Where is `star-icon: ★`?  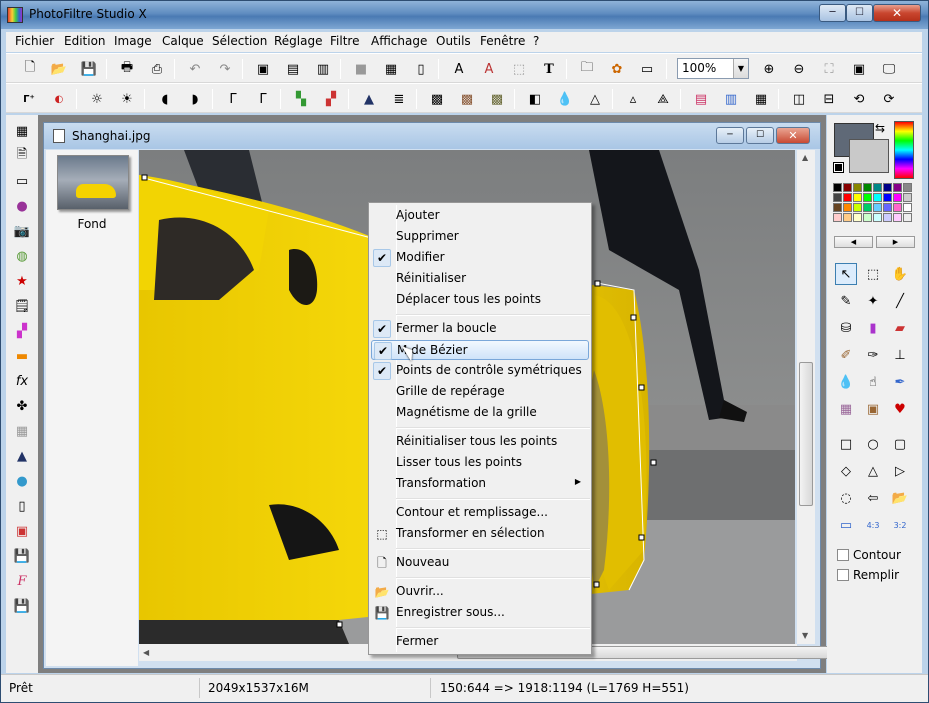 star-icon: ★ is located at coordinates (22, 281).